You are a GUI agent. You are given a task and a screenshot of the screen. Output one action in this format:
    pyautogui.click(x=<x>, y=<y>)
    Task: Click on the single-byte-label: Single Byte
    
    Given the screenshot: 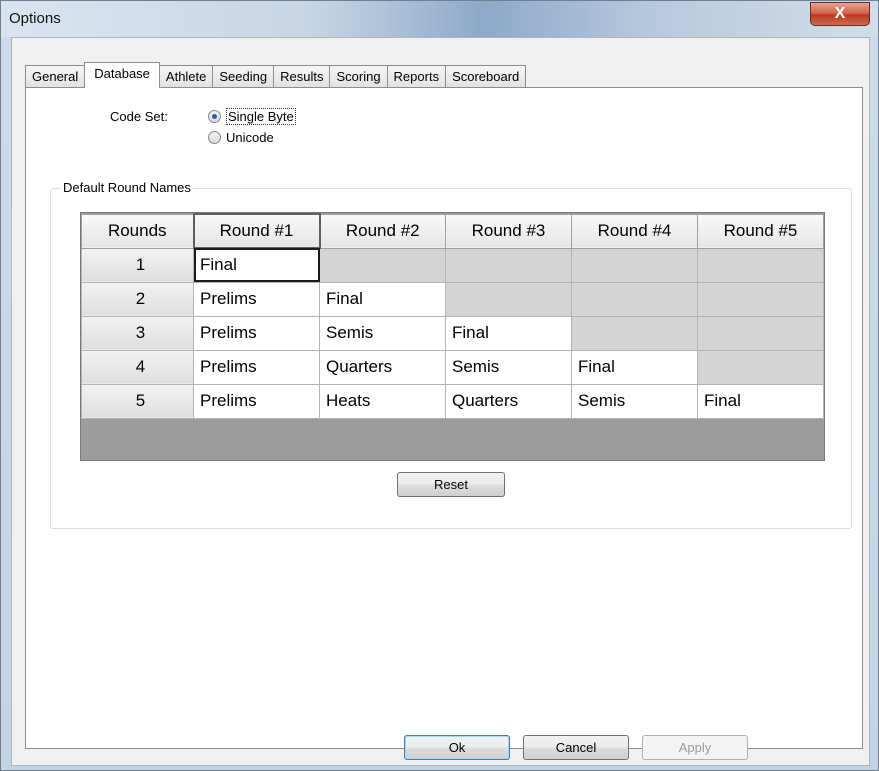 What is the action you would take?
    pyautogui.click(x=261, y=116)
    